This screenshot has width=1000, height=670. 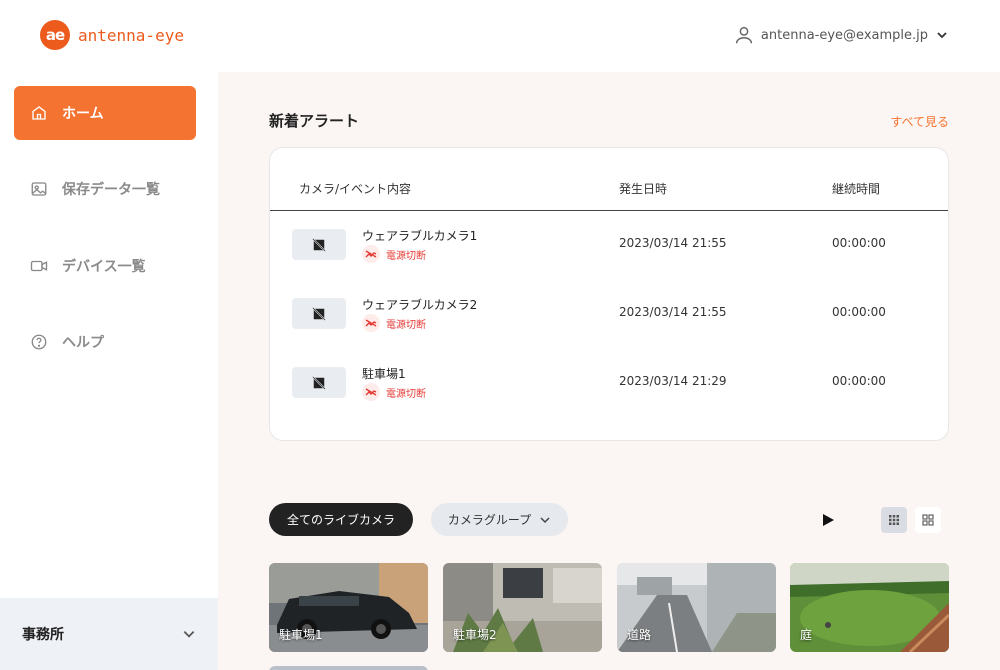 I want to click on office-label: 事務所, so click(x=43, y=635).